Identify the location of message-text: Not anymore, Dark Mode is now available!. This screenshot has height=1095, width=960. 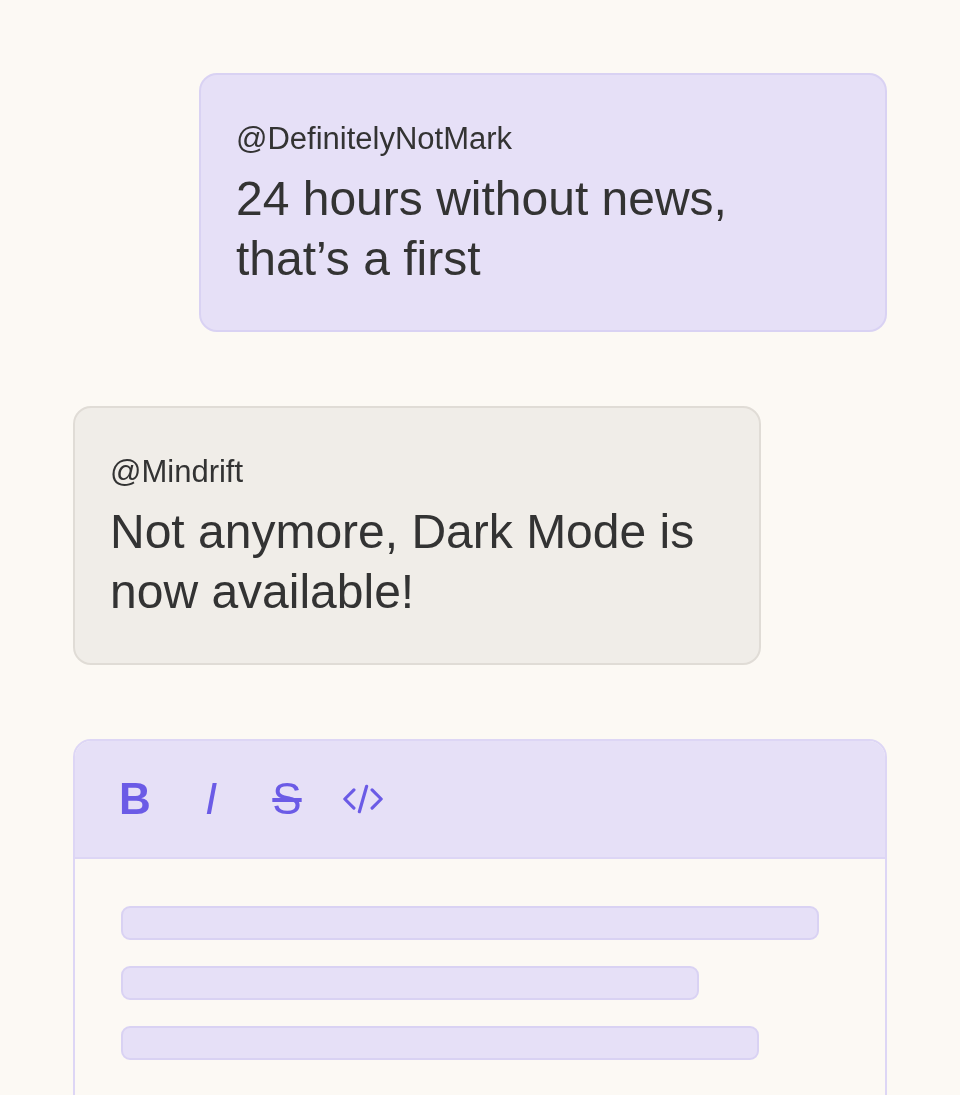
(403, 562).